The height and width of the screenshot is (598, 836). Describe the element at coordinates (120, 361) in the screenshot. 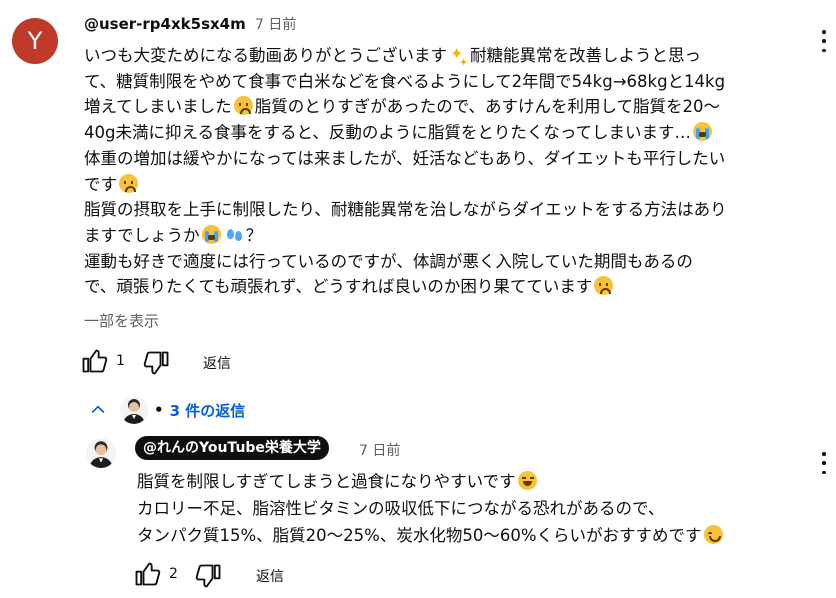

I see `like-count: 1` at that location.